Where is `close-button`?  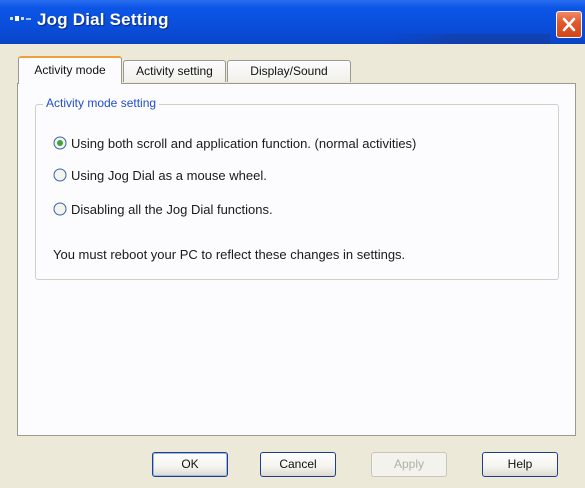 close-button is located at coordinates (569, 24).